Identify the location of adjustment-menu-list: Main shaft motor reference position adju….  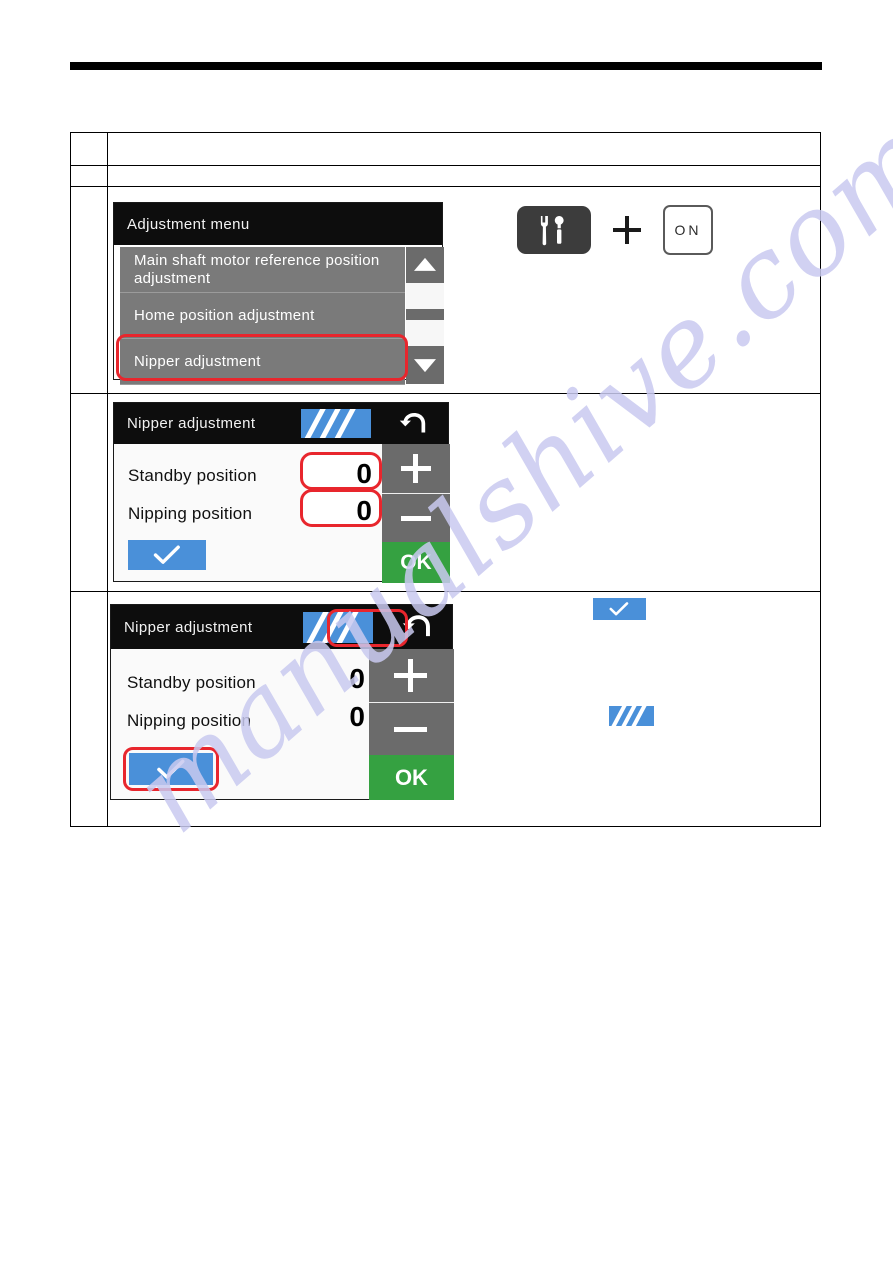
(262, 316).